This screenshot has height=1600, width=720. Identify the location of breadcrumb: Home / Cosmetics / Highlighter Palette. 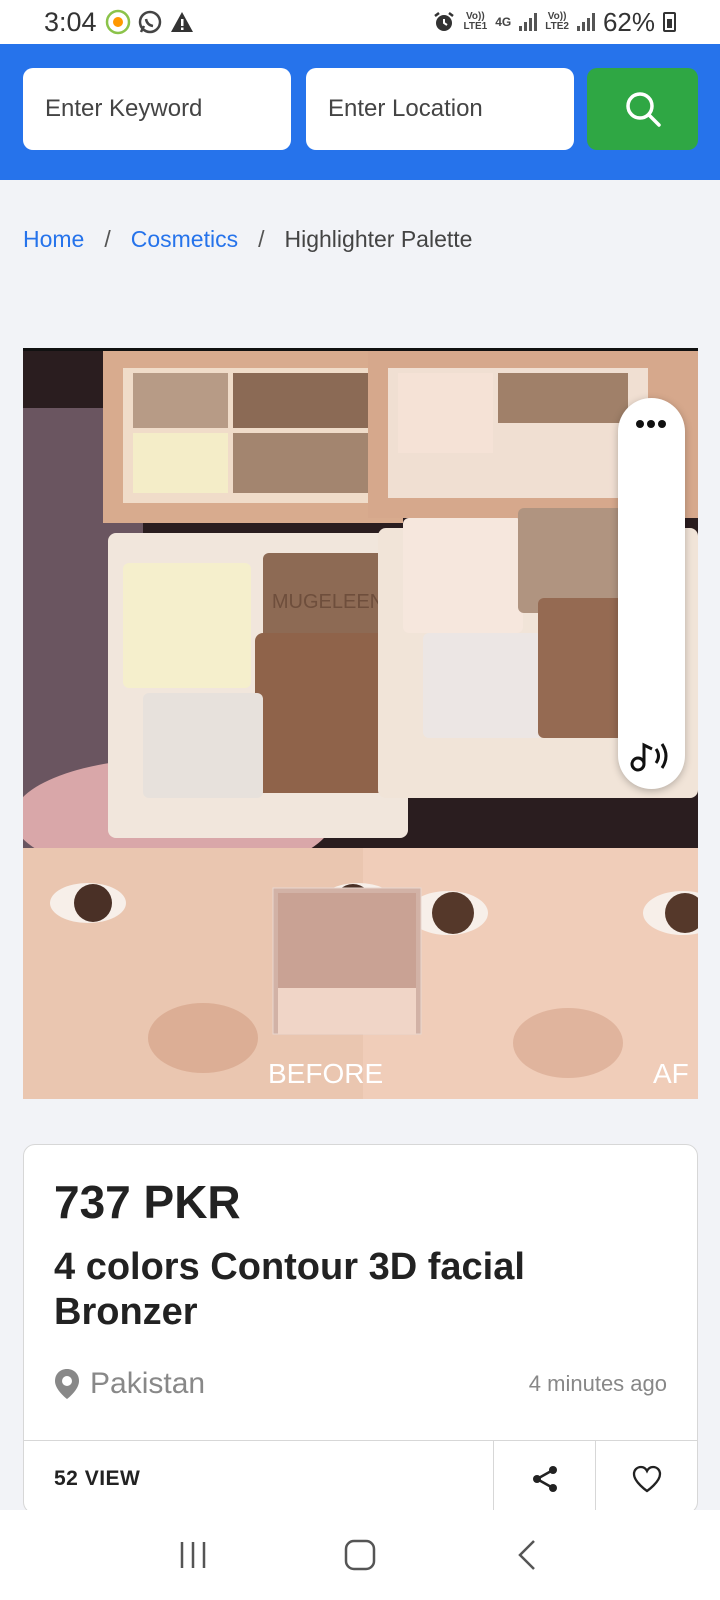
(247, 239).